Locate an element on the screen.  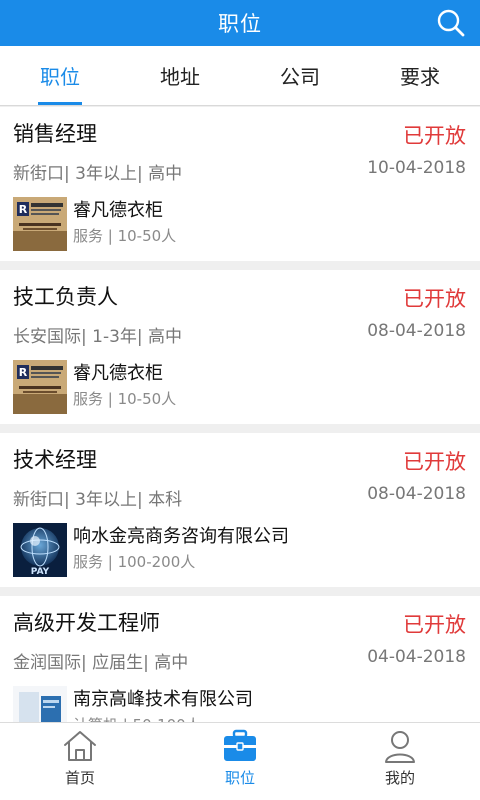
job-title: 技术经理 is located at coordinates (55, 460).